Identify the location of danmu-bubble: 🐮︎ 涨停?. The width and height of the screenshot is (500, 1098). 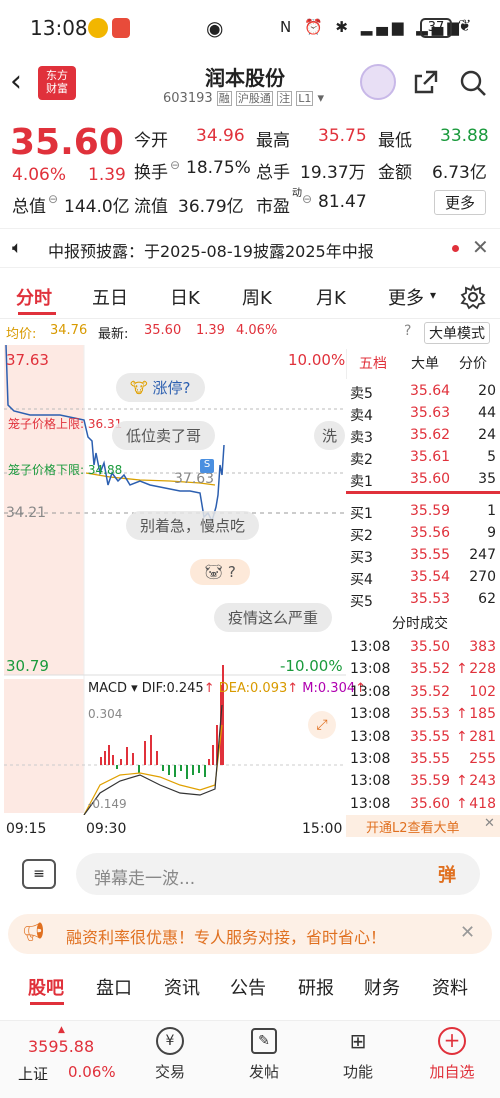
(160, 387).